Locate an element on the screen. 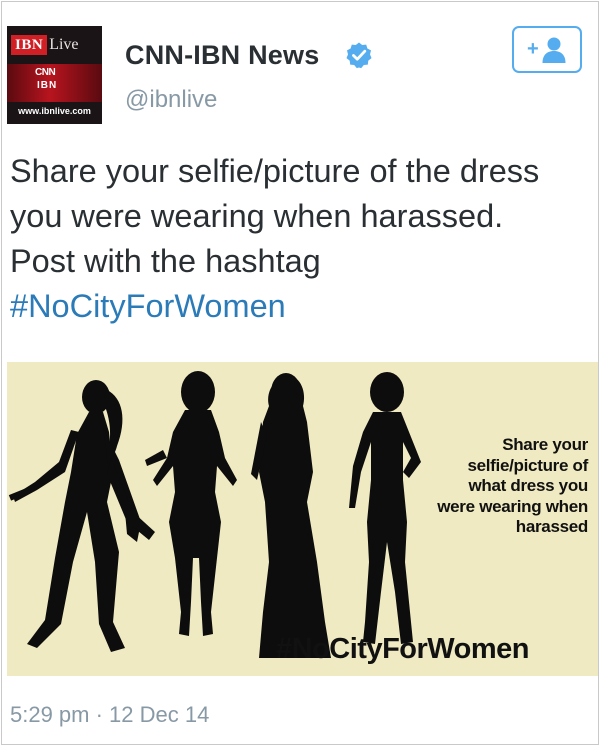  follow-user-icon: + is located at coordinates (546, 50).